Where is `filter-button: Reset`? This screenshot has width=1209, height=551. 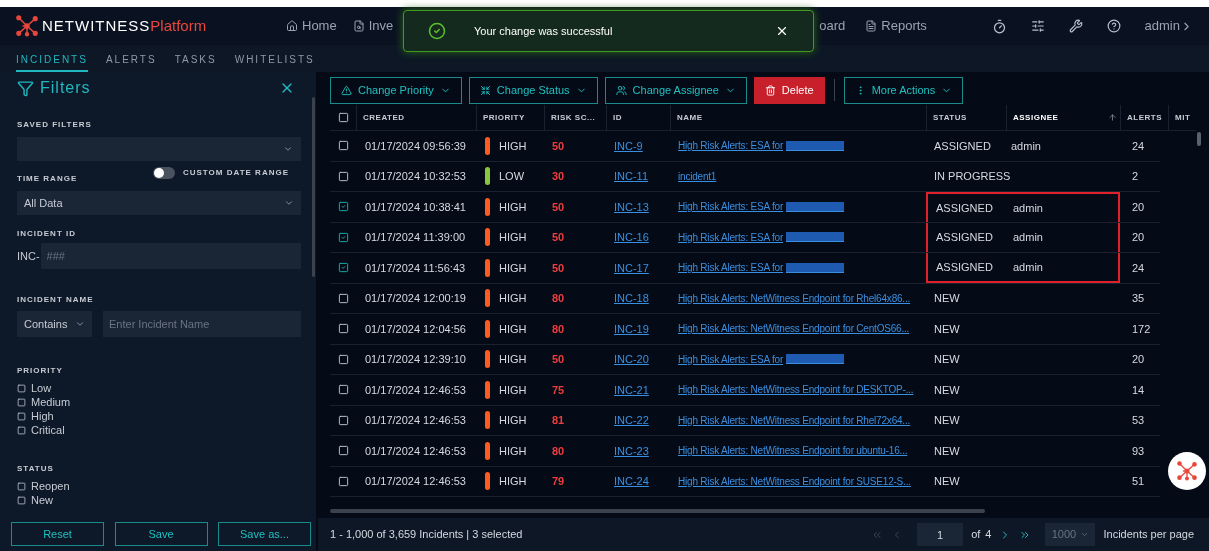 filter-button: Reset is located at coordinates (57, 534).